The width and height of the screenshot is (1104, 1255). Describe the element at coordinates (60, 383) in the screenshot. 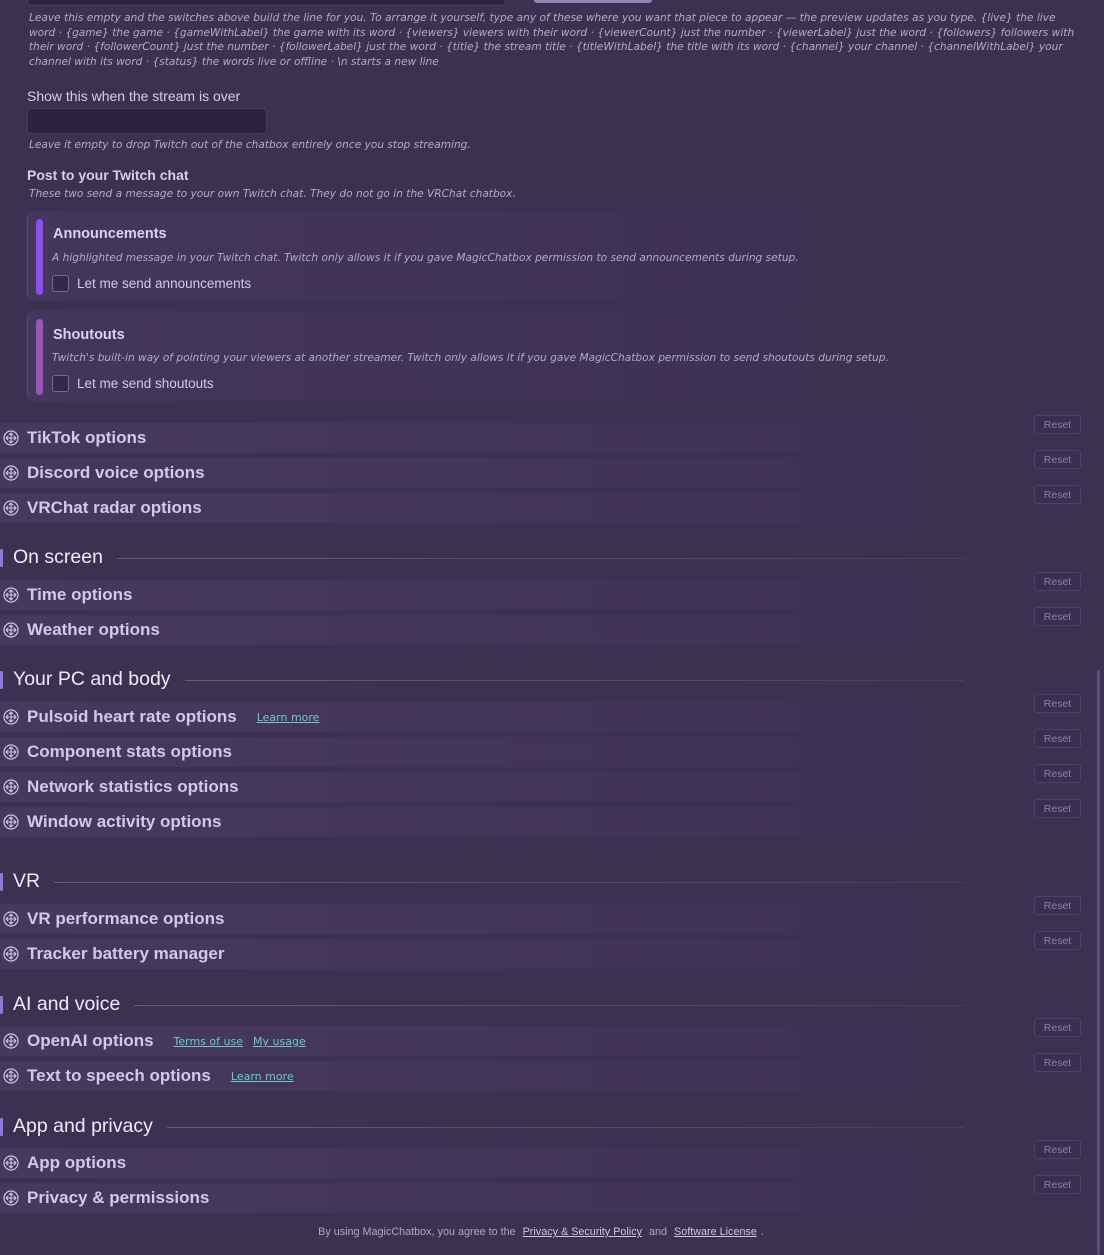

I see `shoutouts-checkbox` at that location.